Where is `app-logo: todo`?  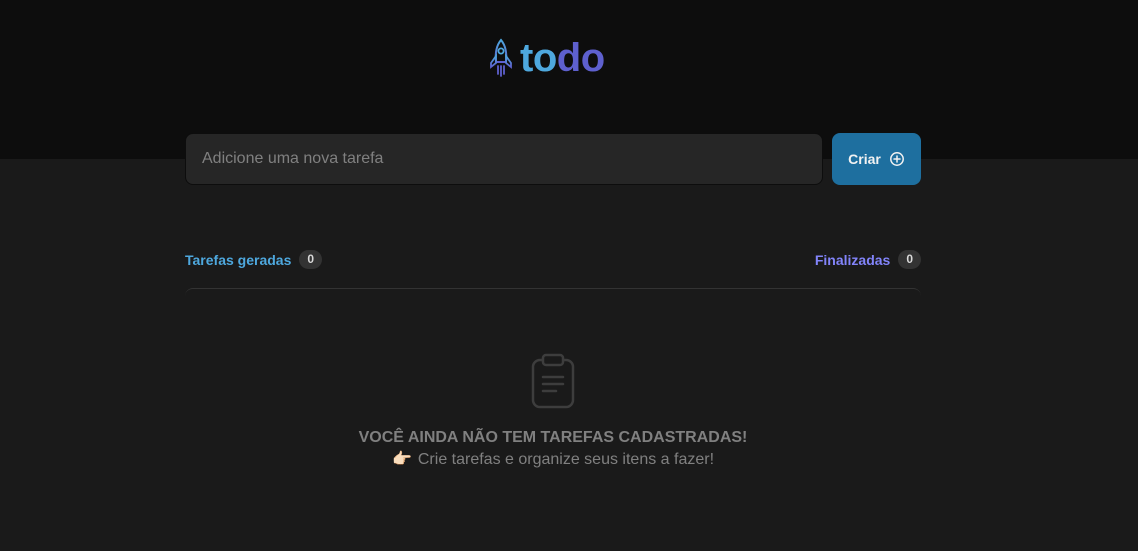 app-logo: todo is located at coordinates (546, 58).